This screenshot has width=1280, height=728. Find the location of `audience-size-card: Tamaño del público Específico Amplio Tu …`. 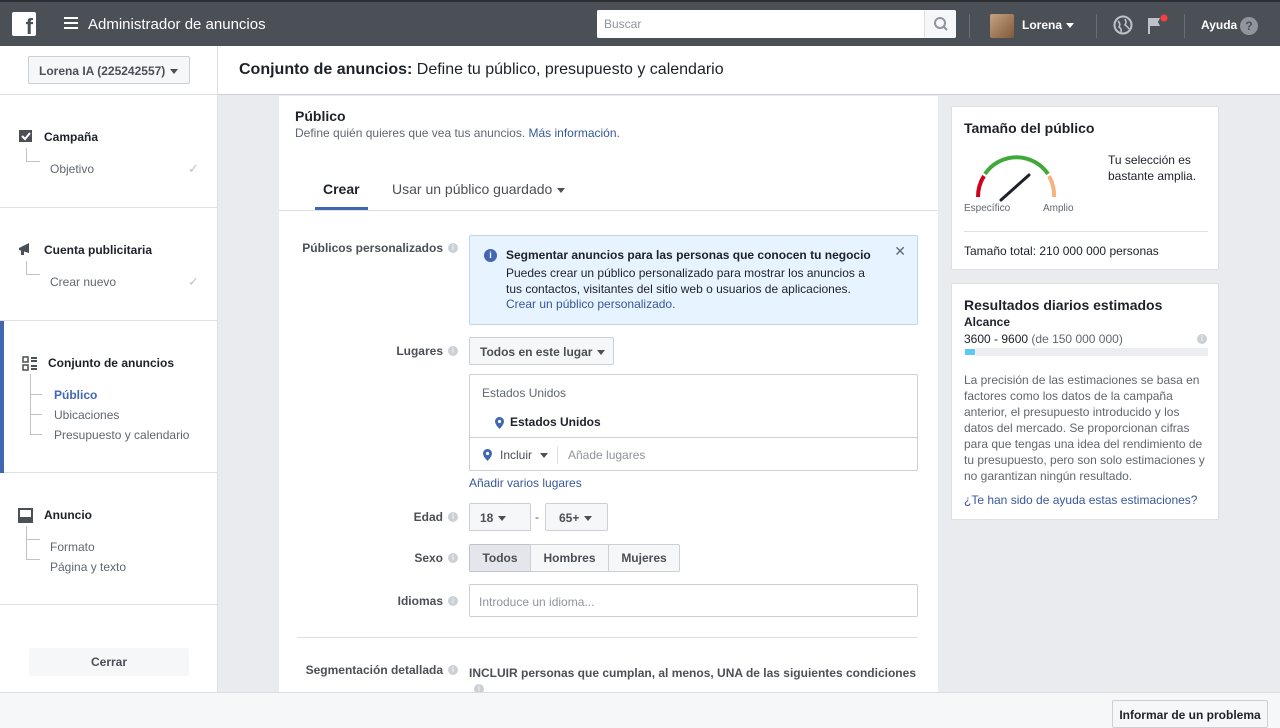

audience-size-card: Tamaño del público Específico Amplio Tu … is located at coordinates (1085, 188).